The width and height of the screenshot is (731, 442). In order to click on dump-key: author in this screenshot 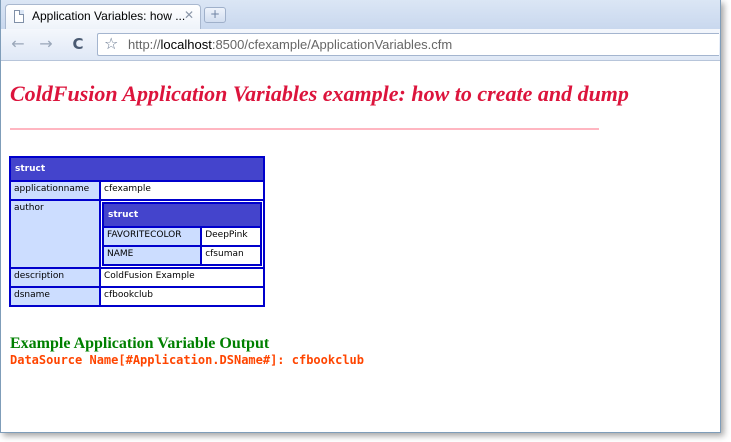, I will do `click(55, 234)`.